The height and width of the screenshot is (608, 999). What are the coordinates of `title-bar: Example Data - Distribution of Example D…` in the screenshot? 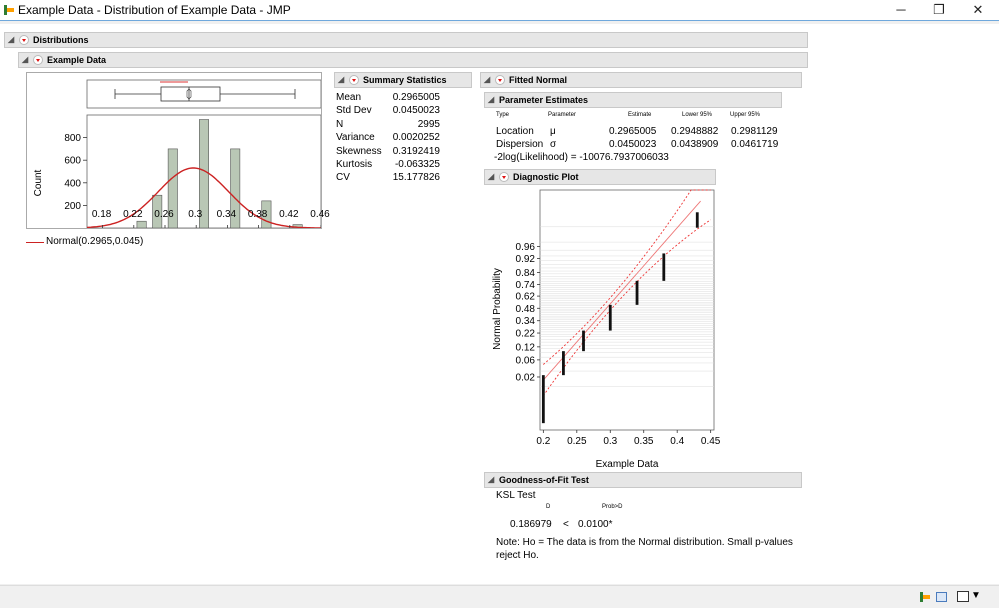 It's located at (499, 10).